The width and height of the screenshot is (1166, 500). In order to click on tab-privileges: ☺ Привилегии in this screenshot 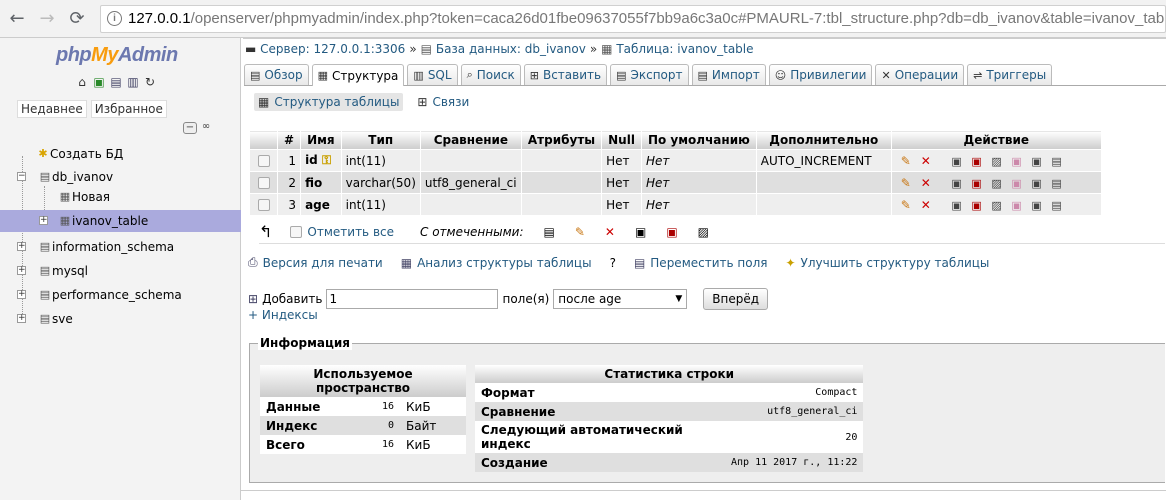, I will do `click(820, 74)`.